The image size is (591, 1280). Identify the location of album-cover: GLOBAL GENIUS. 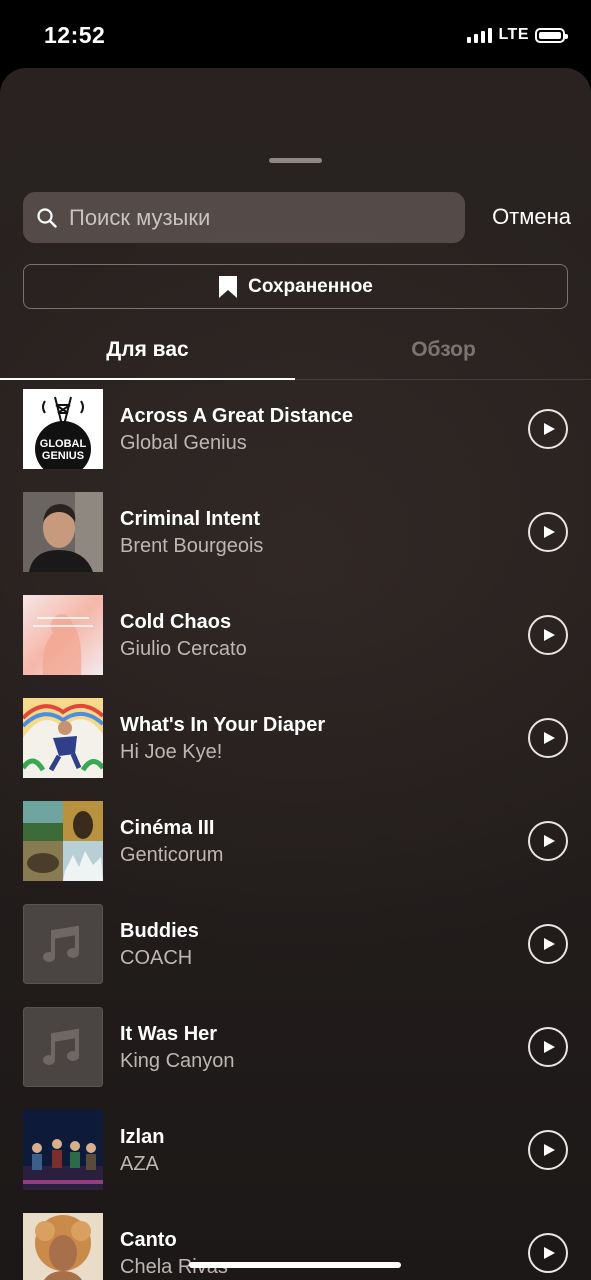
(63, 429).